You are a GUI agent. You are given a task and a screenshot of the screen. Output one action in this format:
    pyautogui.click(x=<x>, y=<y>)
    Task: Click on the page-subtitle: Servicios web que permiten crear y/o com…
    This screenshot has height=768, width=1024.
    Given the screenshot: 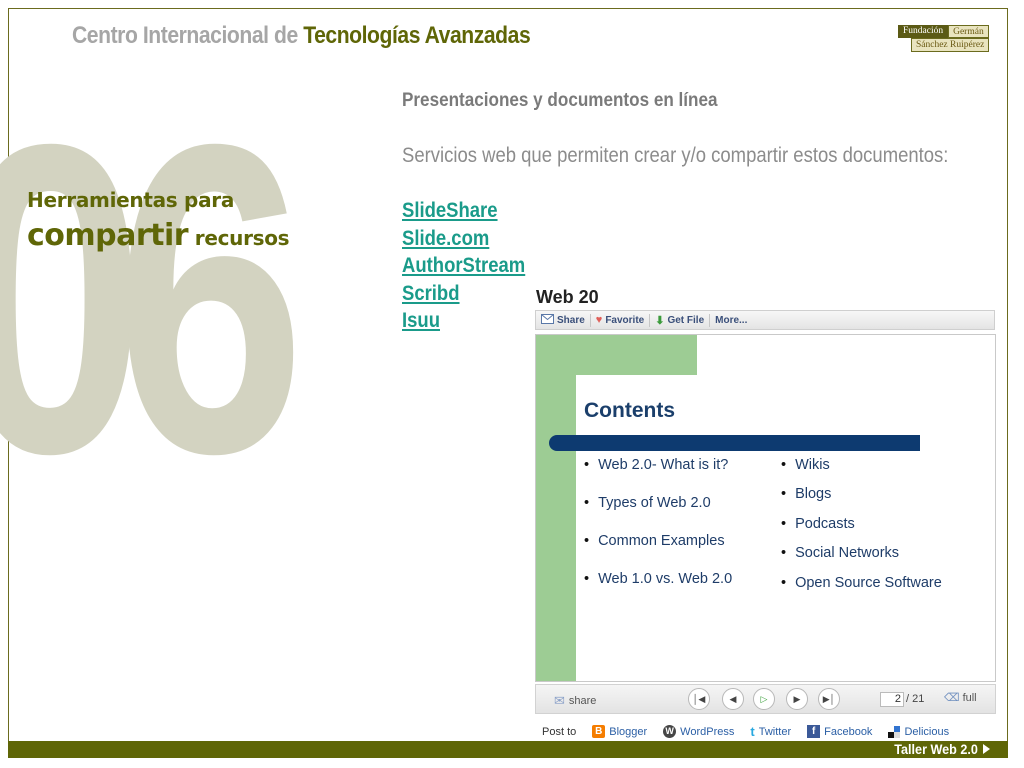 What is the action you would take?
    pyautogui.click(x=675, y=155)
    